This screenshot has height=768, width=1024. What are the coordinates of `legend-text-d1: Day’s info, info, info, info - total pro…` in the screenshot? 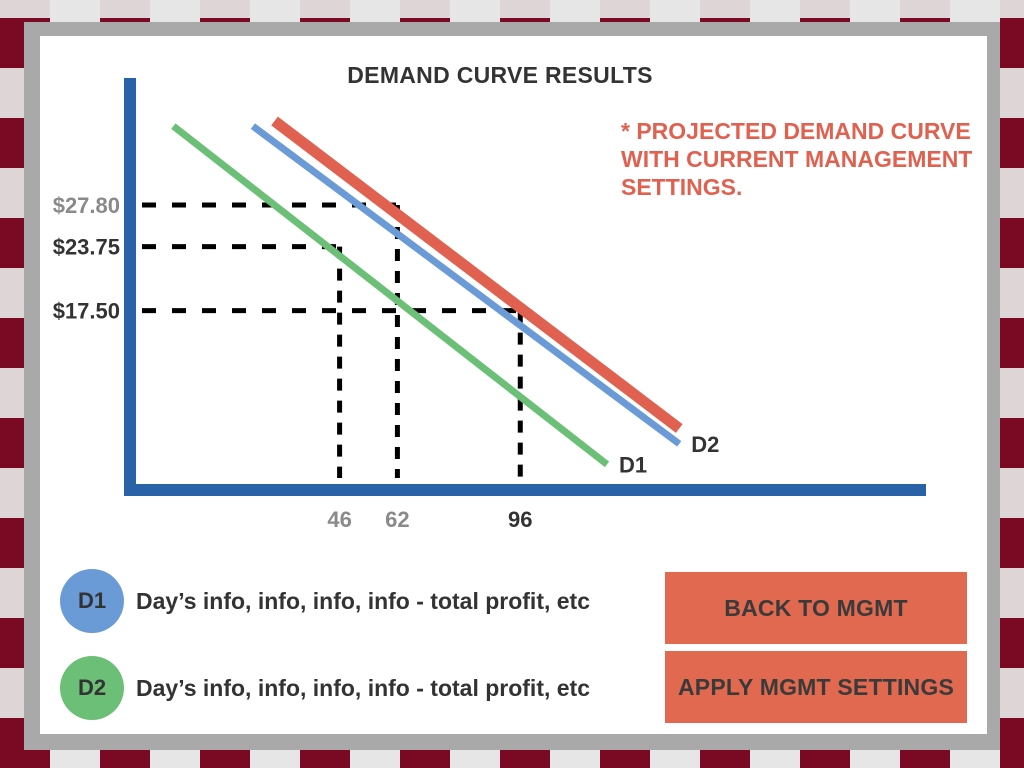 It's located at (363, 600).